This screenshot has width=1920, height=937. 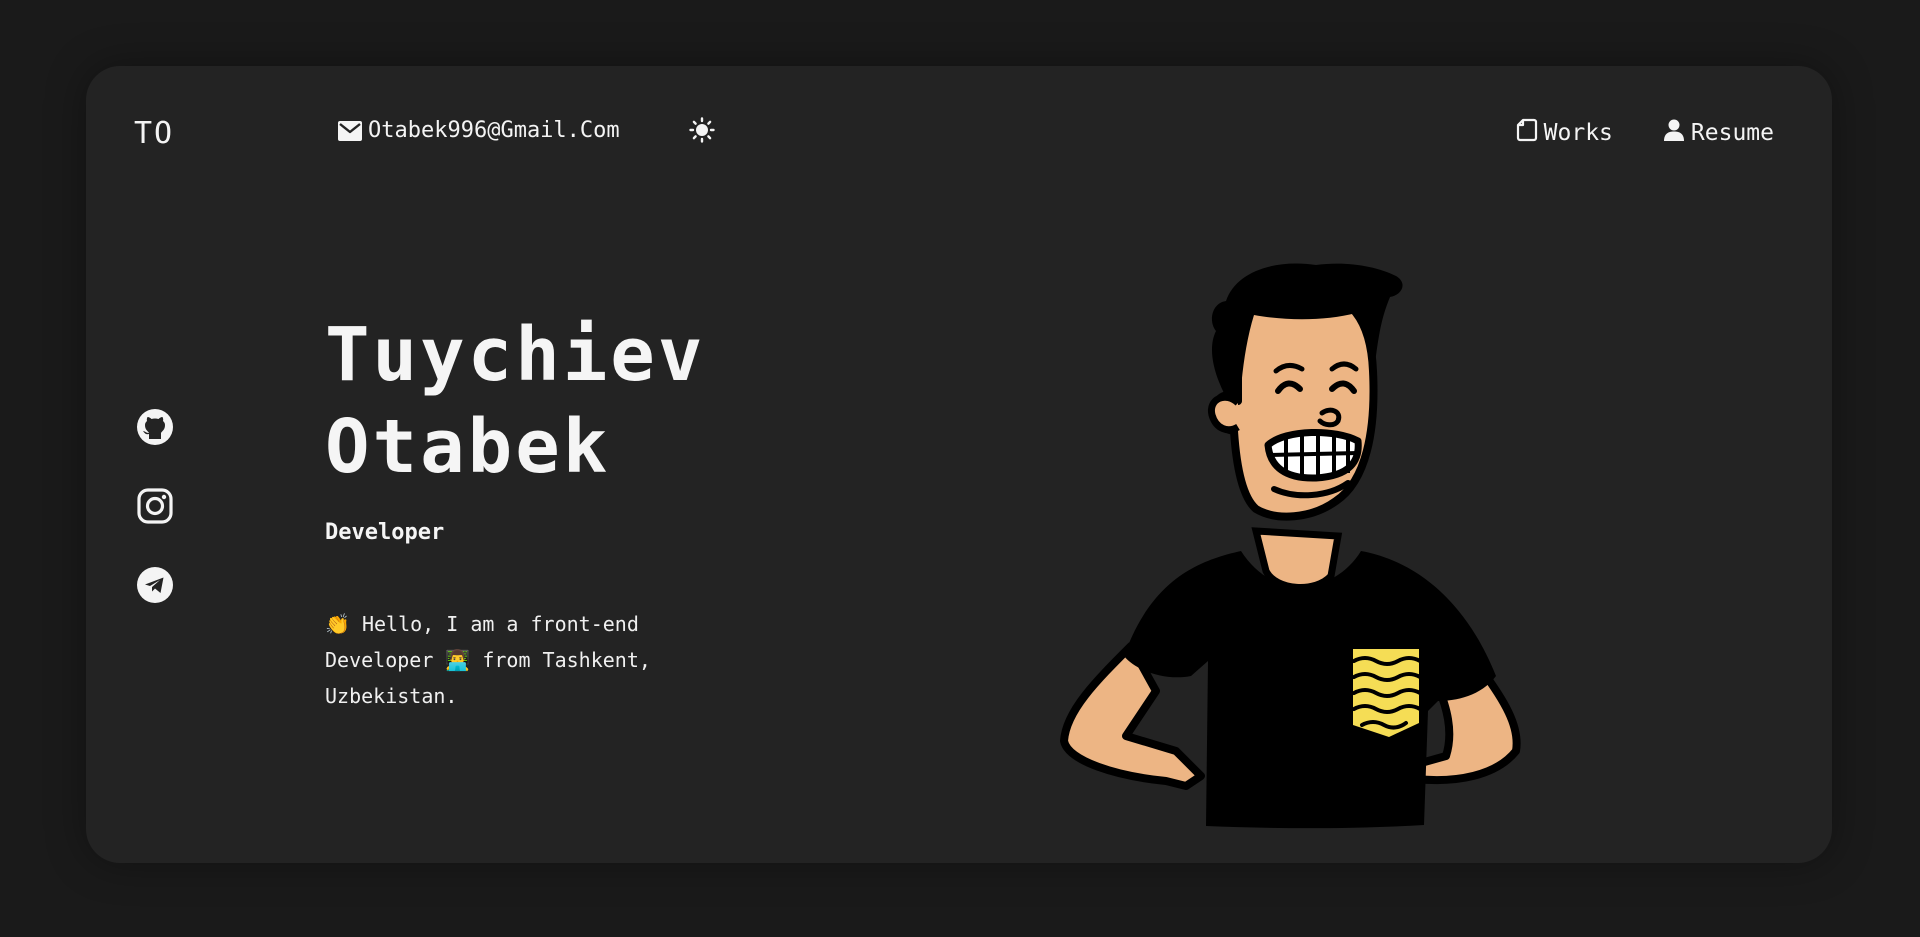 I want to click on github-icon, so click(x=155, y=429).